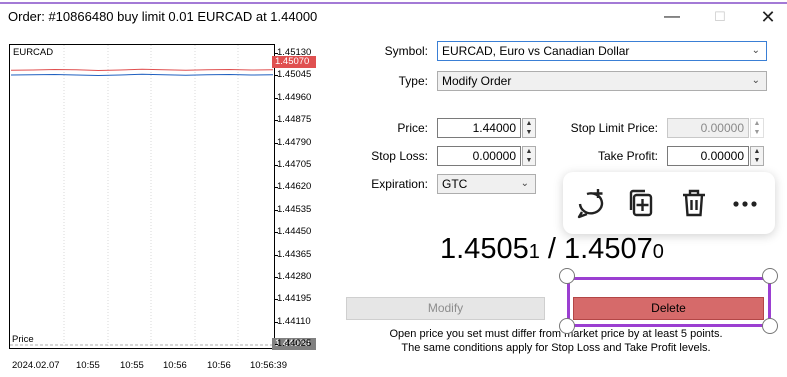 This screenshot has width=787, height=377. What do you see at coordinates (479, 128) in the screenshot?
I see `price-input: 1.44000` at bounding box center [479, 128].